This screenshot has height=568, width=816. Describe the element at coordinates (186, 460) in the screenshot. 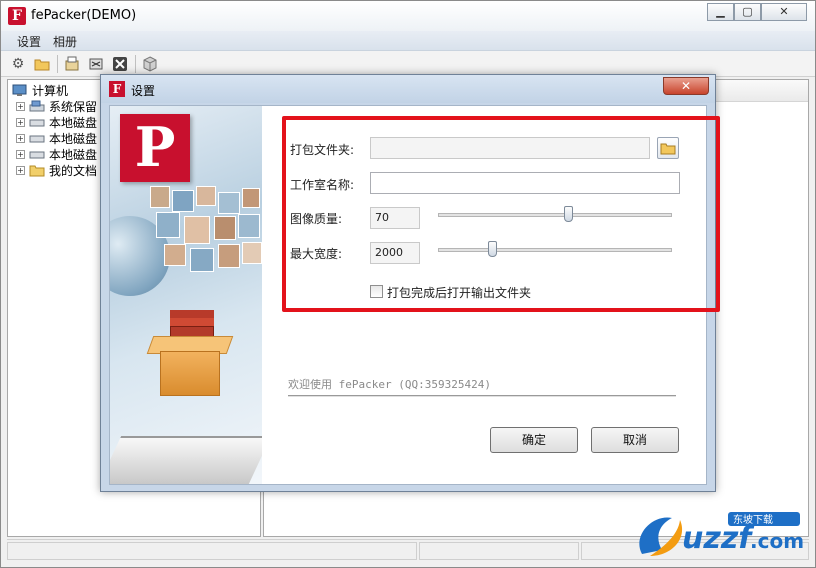

I see `banner-laptop` at that location.